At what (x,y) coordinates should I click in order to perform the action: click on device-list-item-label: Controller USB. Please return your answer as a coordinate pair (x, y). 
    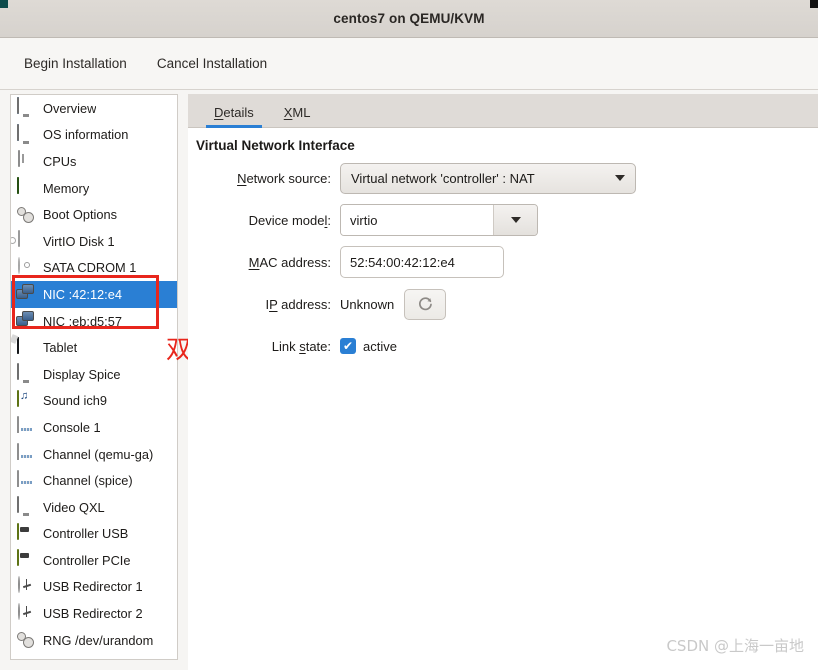
    Looking at the image, I should click on (86, 534).